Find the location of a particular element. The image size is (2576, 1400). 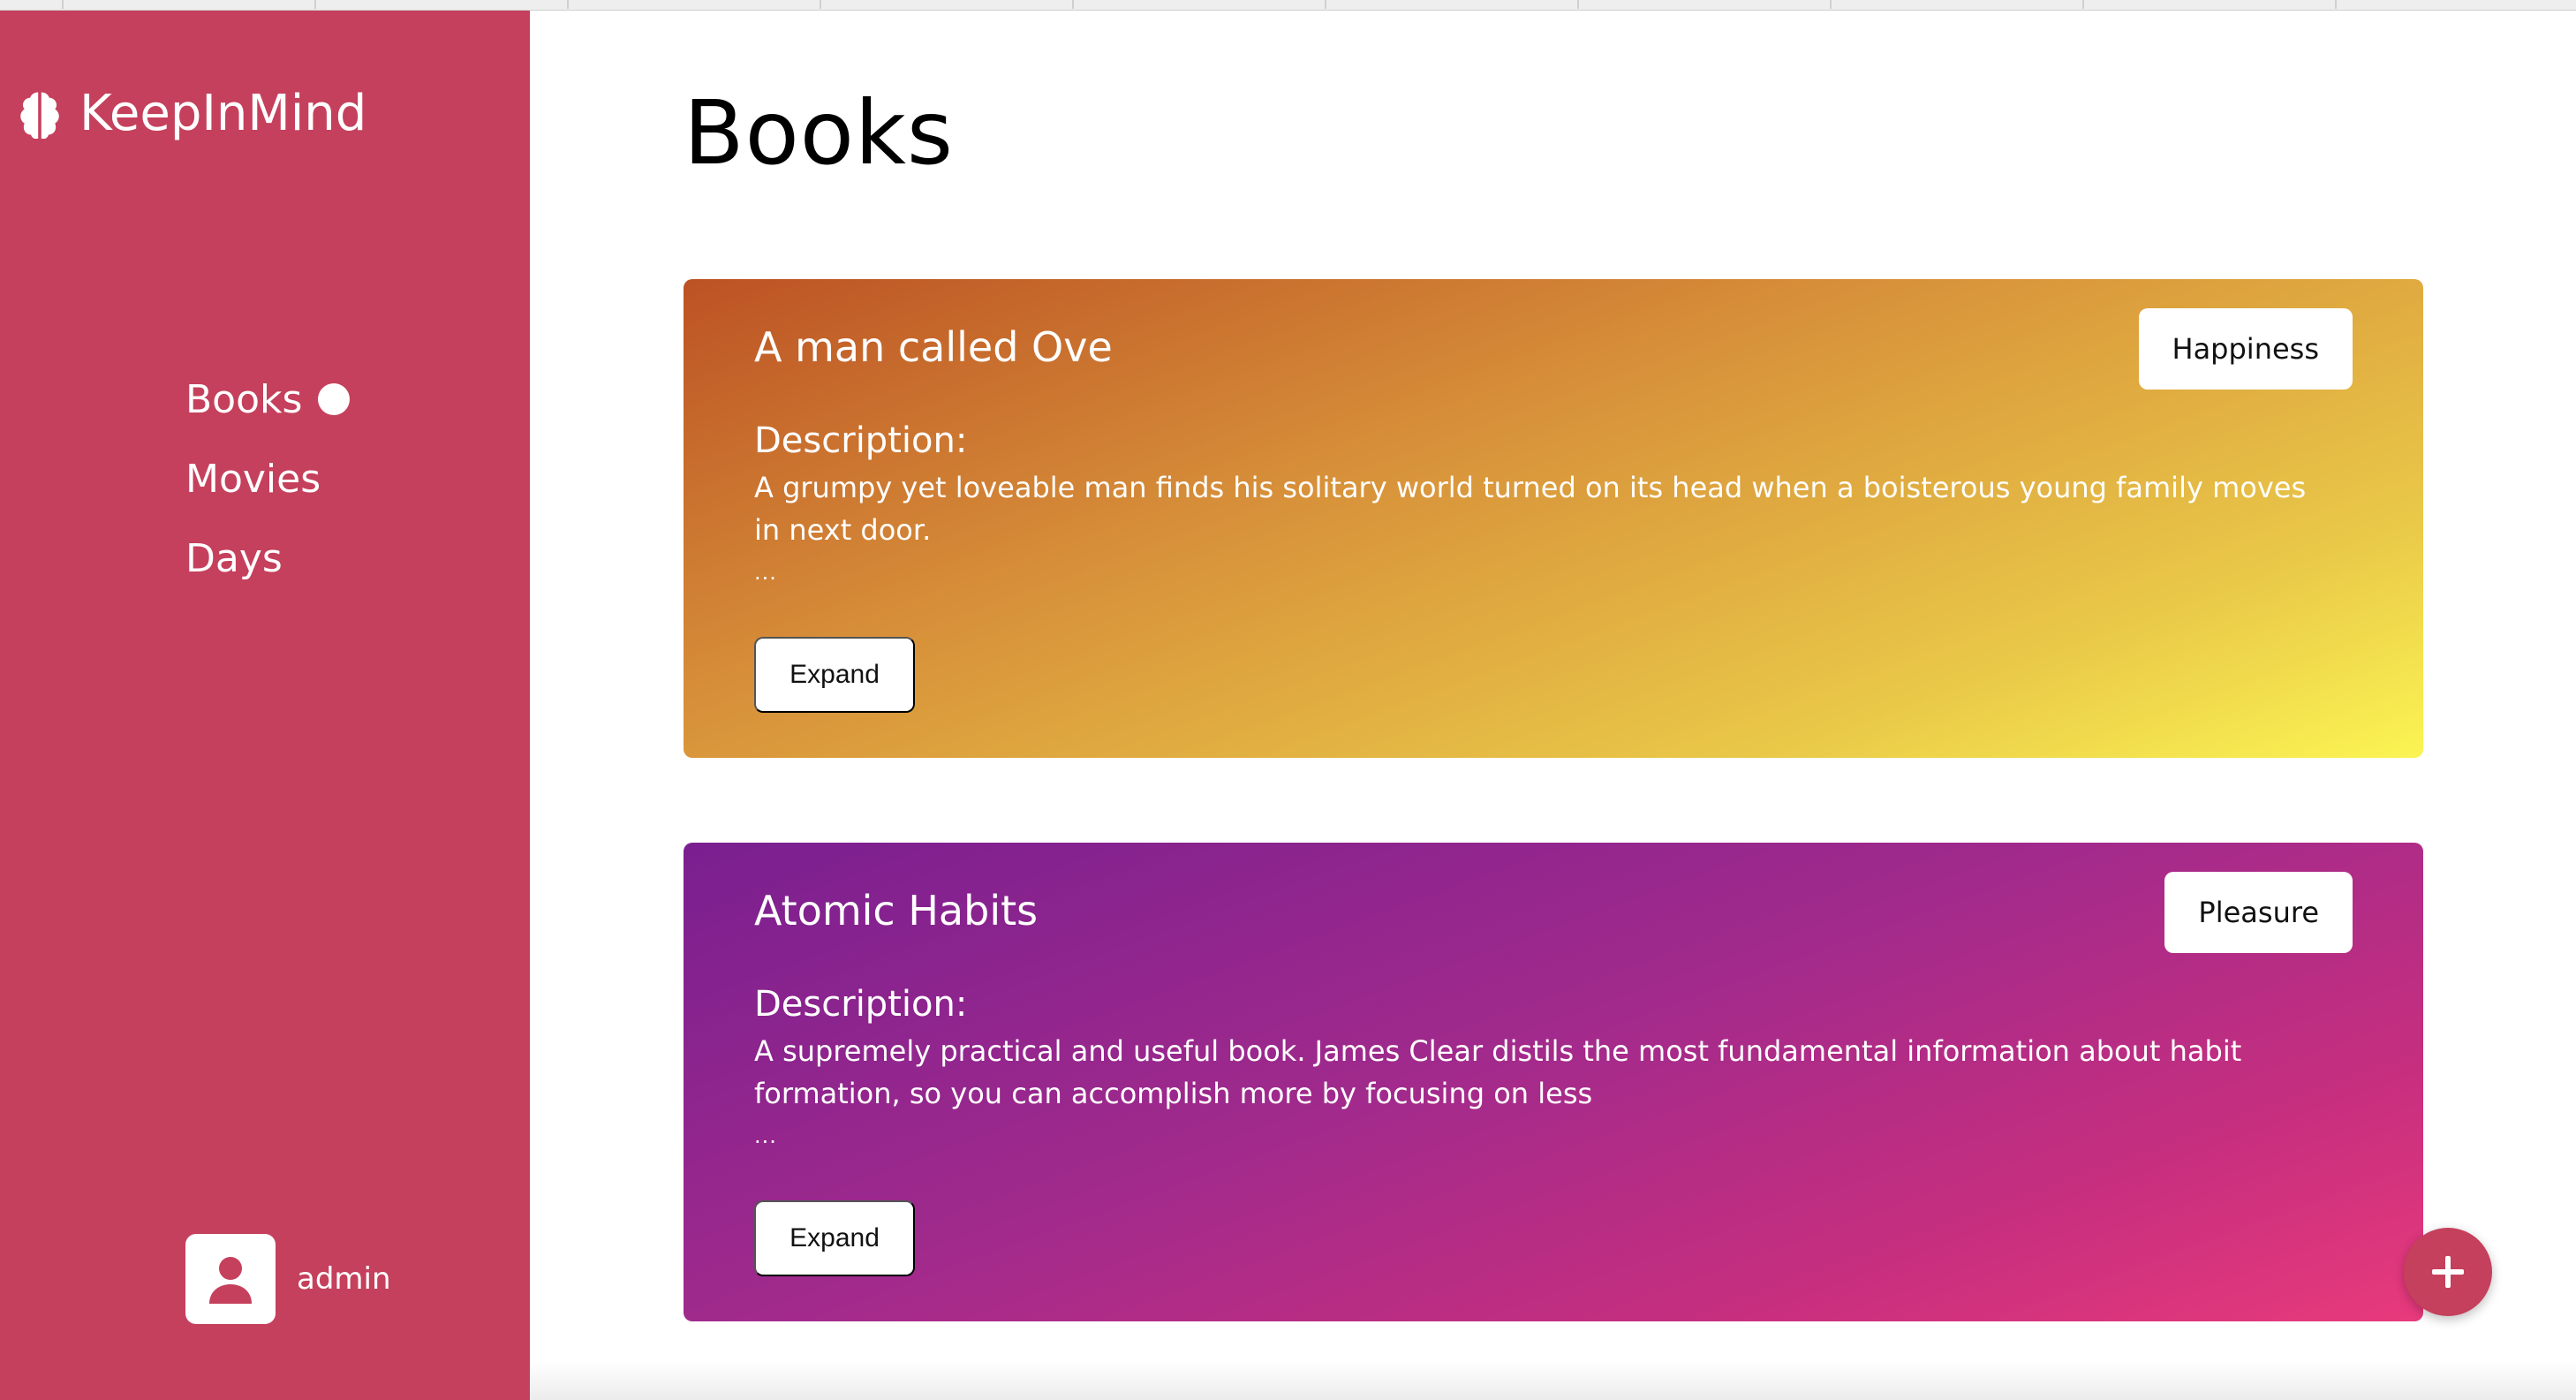

main-nav: Books Movies Days is located at coordinates (268, 478).